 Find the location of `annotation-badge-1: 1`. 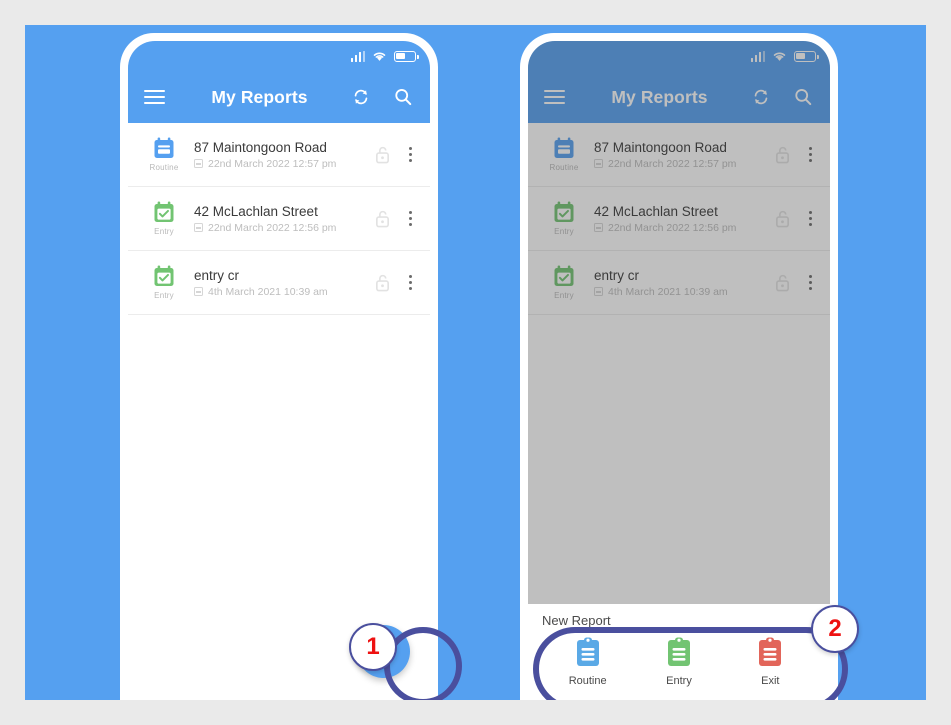

annotation-badge-1: 1 is located at coordinates (373, 647).